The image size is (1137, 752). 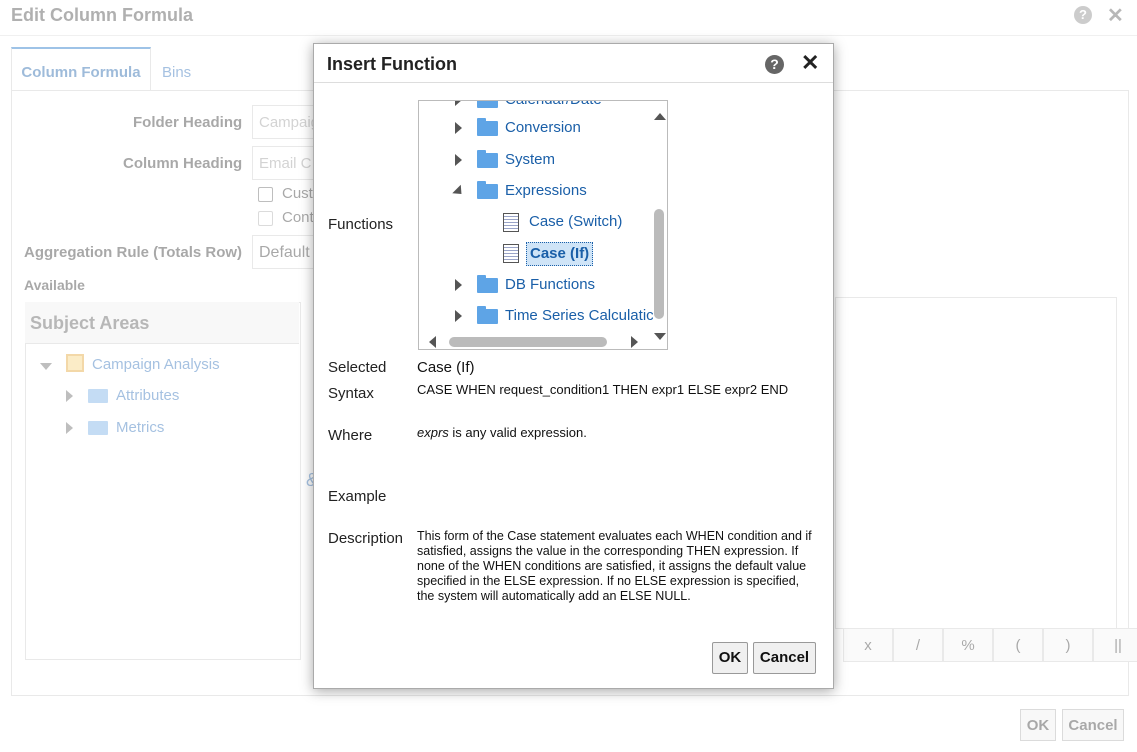 I want to click on subject-areas-title: Subject Areas, so click(x=162, y=323).